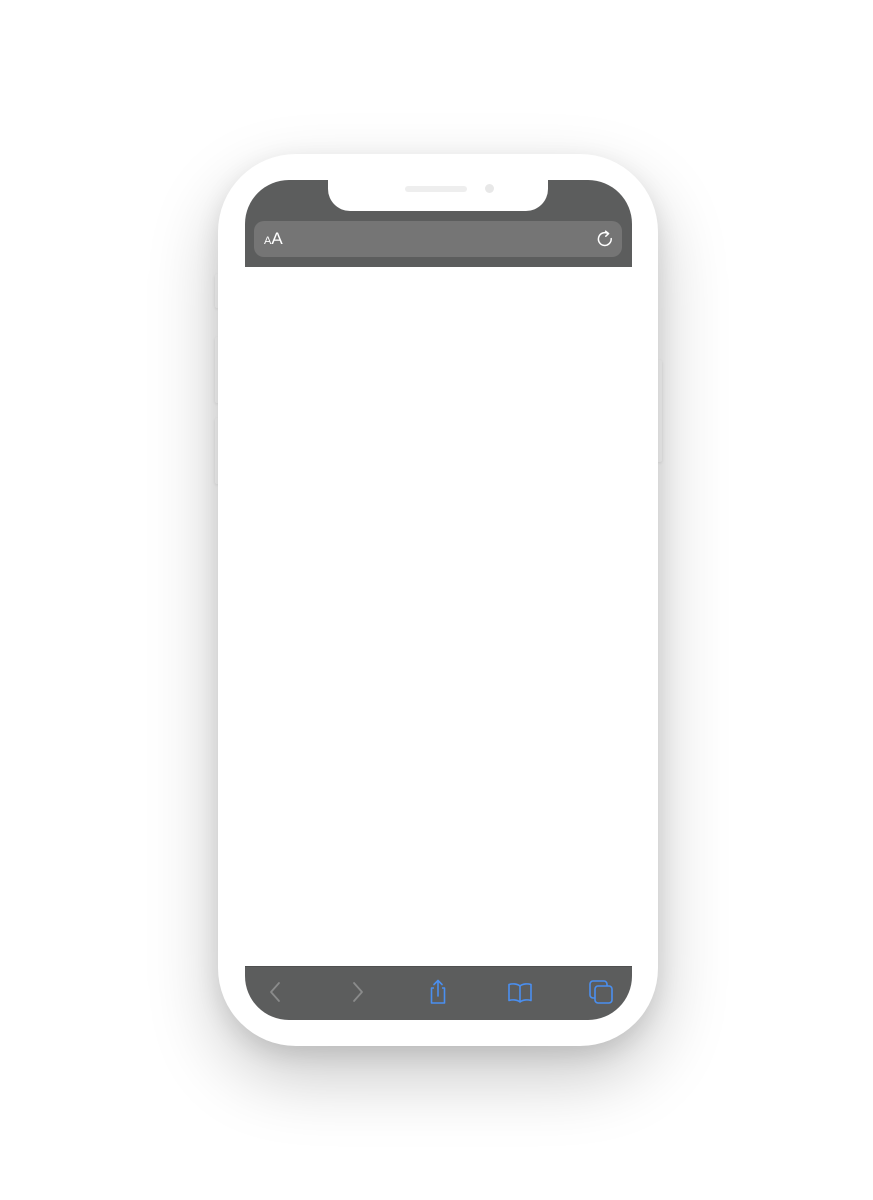 The height and width of the screenshot is (1200, 873). What do you see at coordinates (357, 992) in the screenshot?
I see `chevron-right-icon` at bounding box center [357, 992].